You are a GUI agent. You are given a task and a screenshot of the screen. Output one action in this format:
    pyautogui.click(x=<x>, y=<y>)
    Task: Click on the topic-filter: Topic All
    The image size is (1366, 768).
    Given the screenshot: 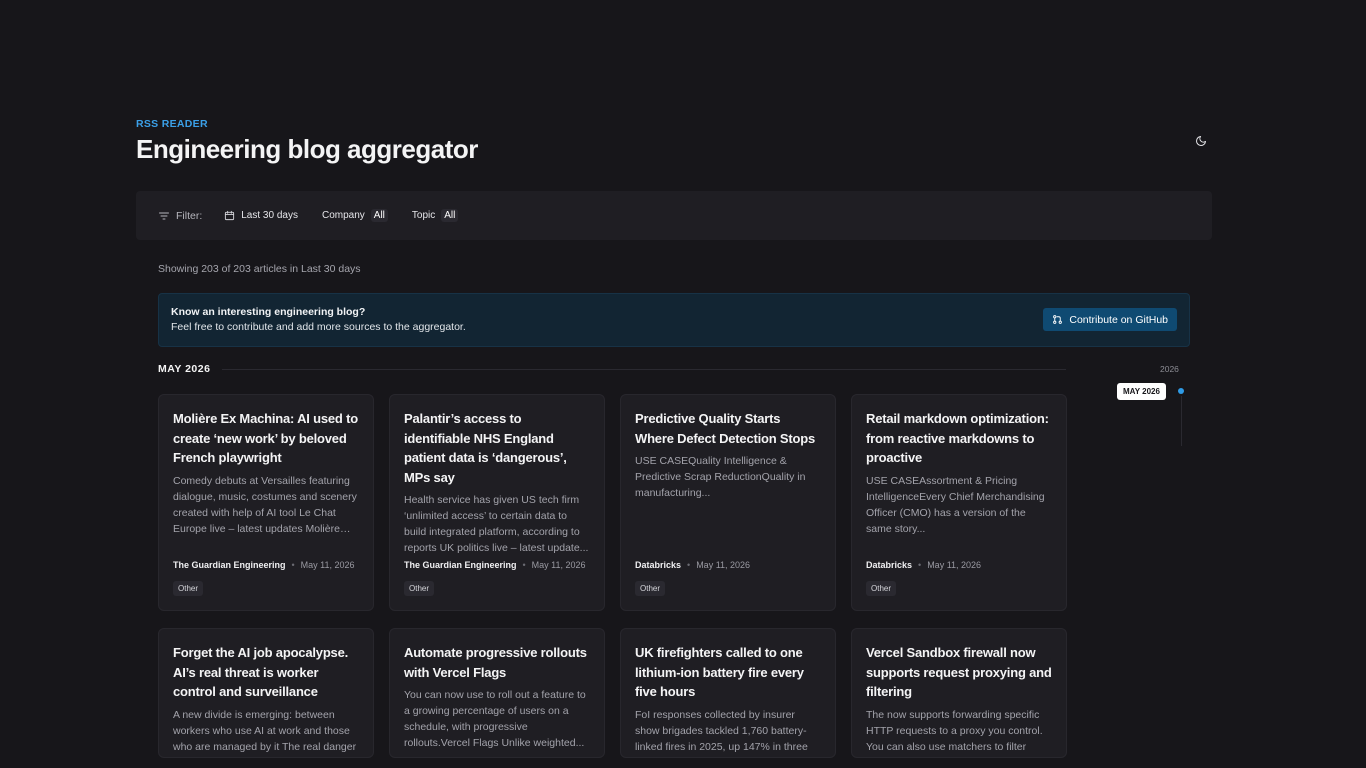 What is the action you would take?
    pyautogui.click(x=435, y=215)
    